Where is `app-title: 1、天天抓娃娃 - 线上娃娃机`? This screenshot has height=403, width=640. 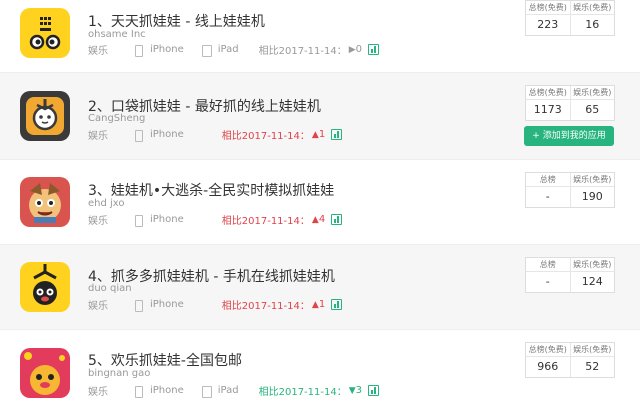
app-title: 1、天天抓娃娃 - 线上娃娃机 is located at coordinates (176, 21).